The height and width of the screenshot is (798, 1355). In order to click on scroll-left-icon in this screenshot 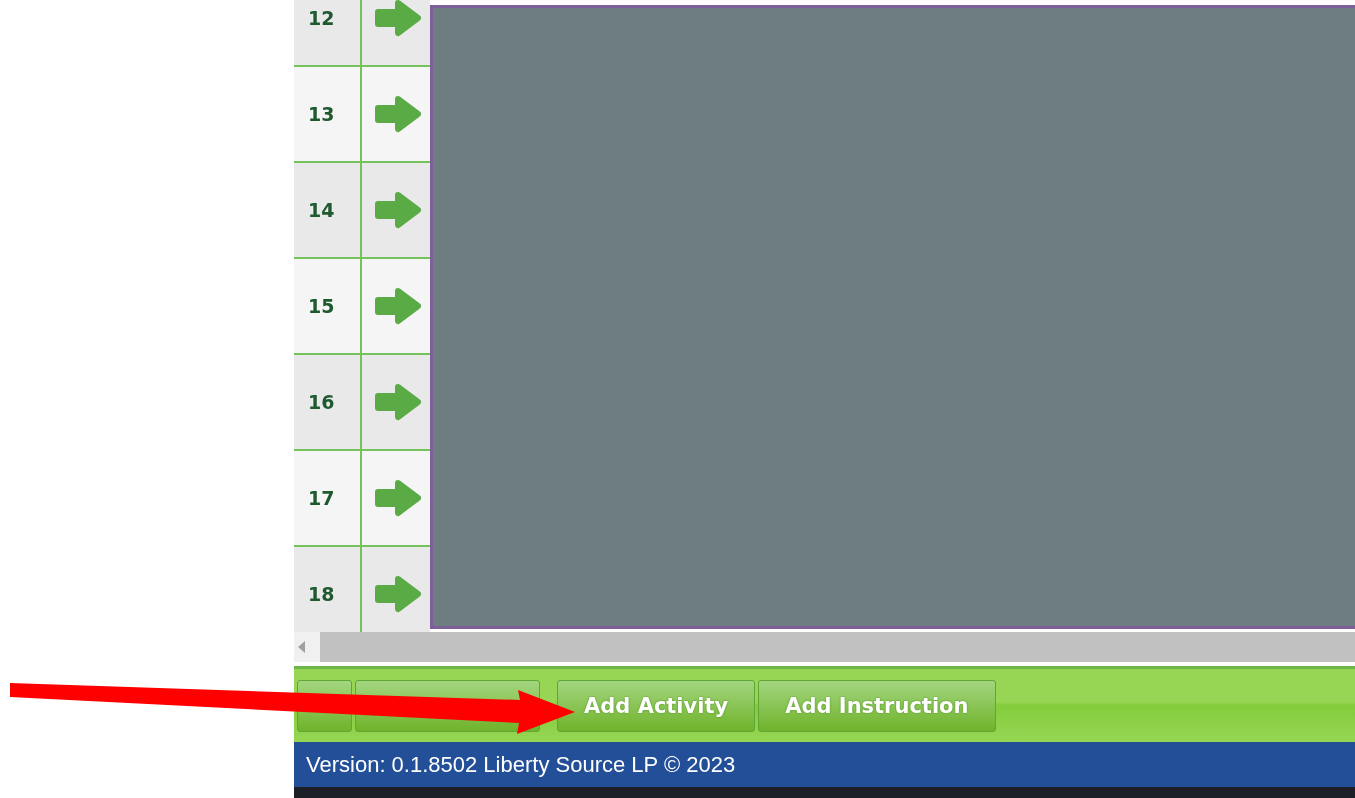, I will do `click(302, 647)`.